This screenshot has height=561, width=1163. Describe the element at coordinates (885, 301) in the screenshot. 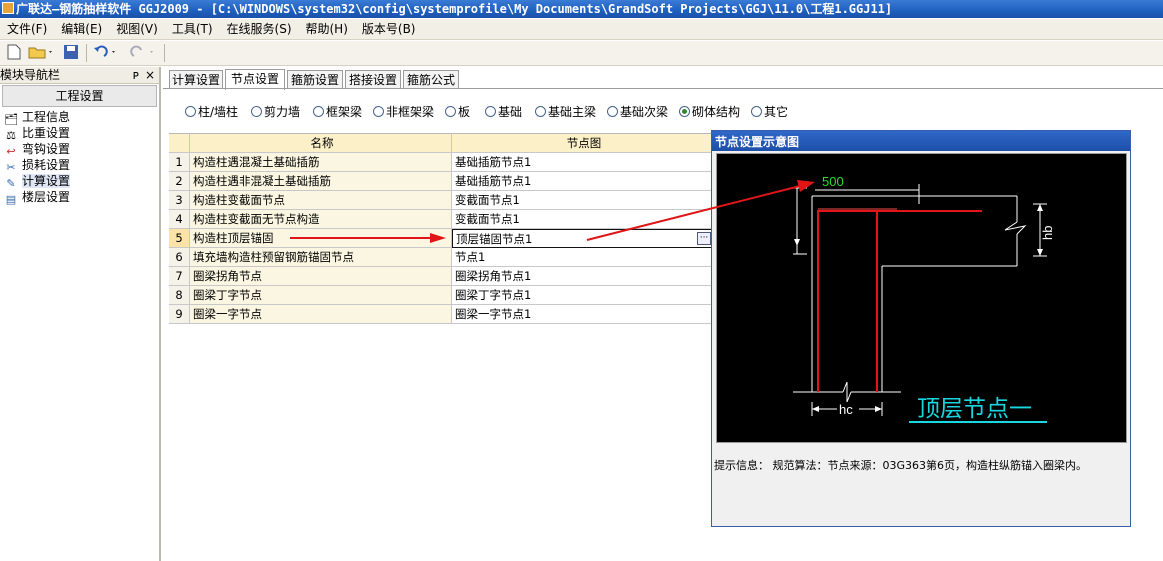

I see `rebar-right` at that location.